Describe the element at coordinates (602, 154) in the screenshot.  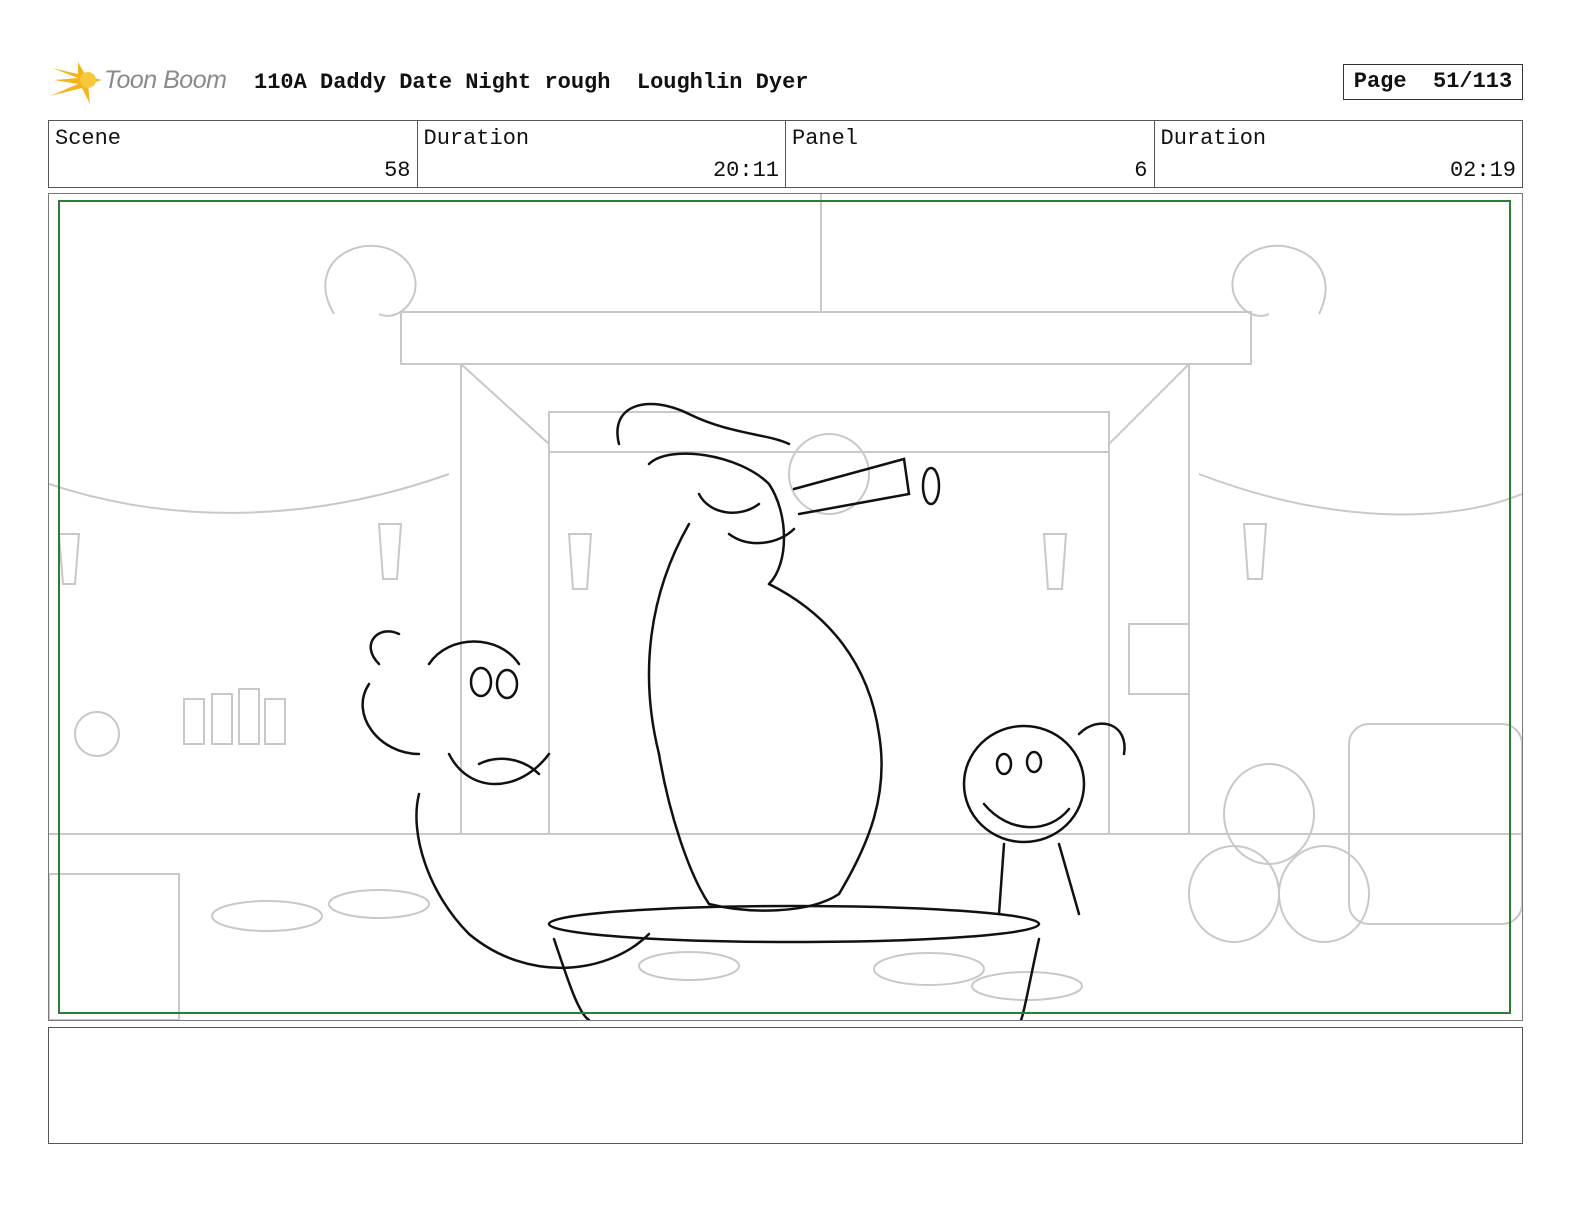
I see `scene-duration-cell: Duration 20:11` at that location.